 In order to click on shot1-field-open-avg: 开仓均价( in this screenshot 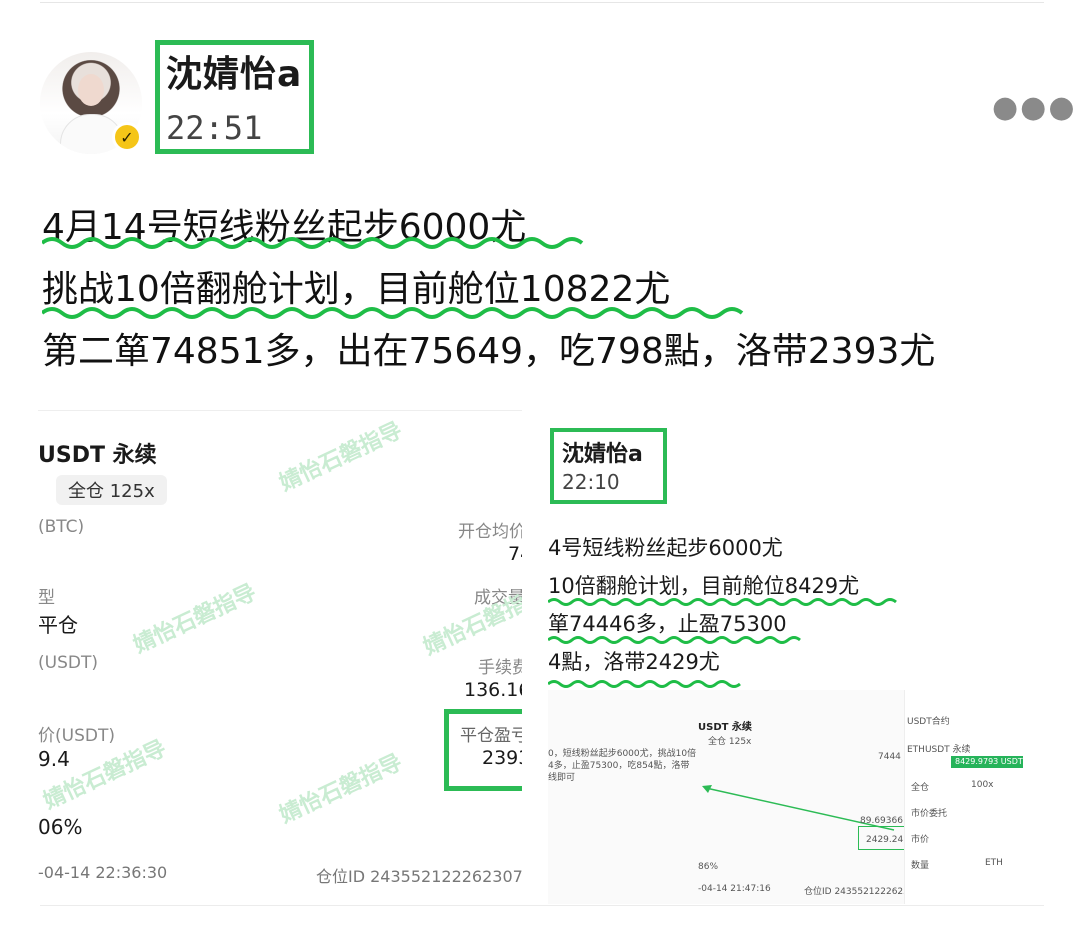, I will do `click(490, 532)`.